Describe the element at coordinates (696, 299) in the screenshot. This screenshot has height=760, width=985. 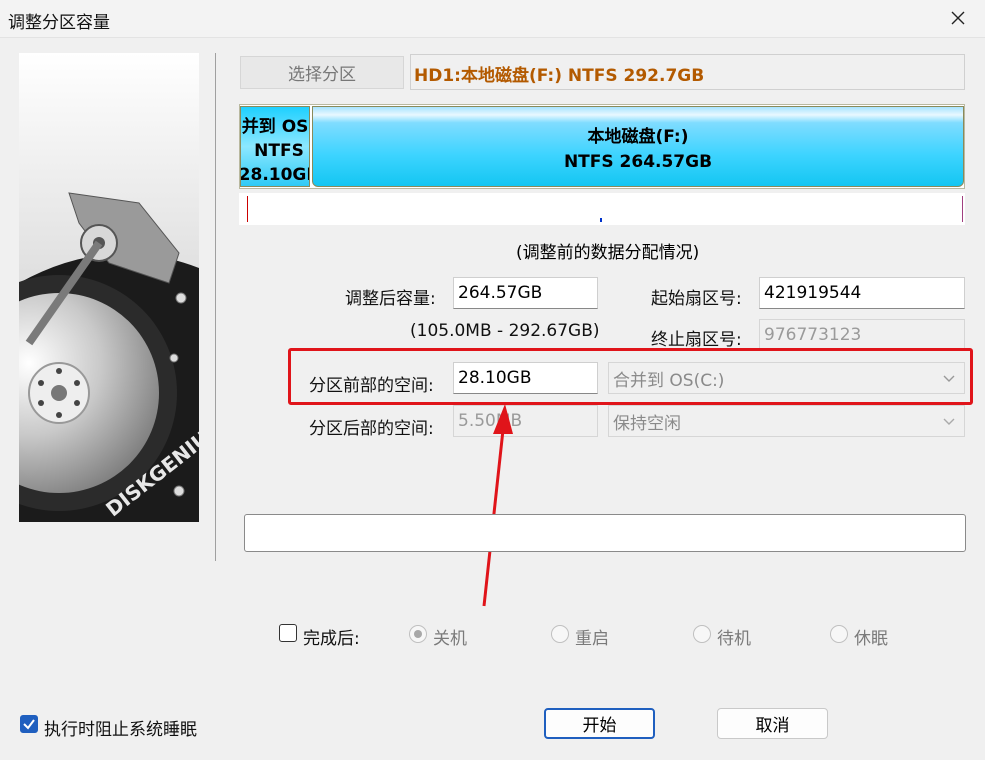
I see `start-sector-label: 起始扇区号:` at that location.